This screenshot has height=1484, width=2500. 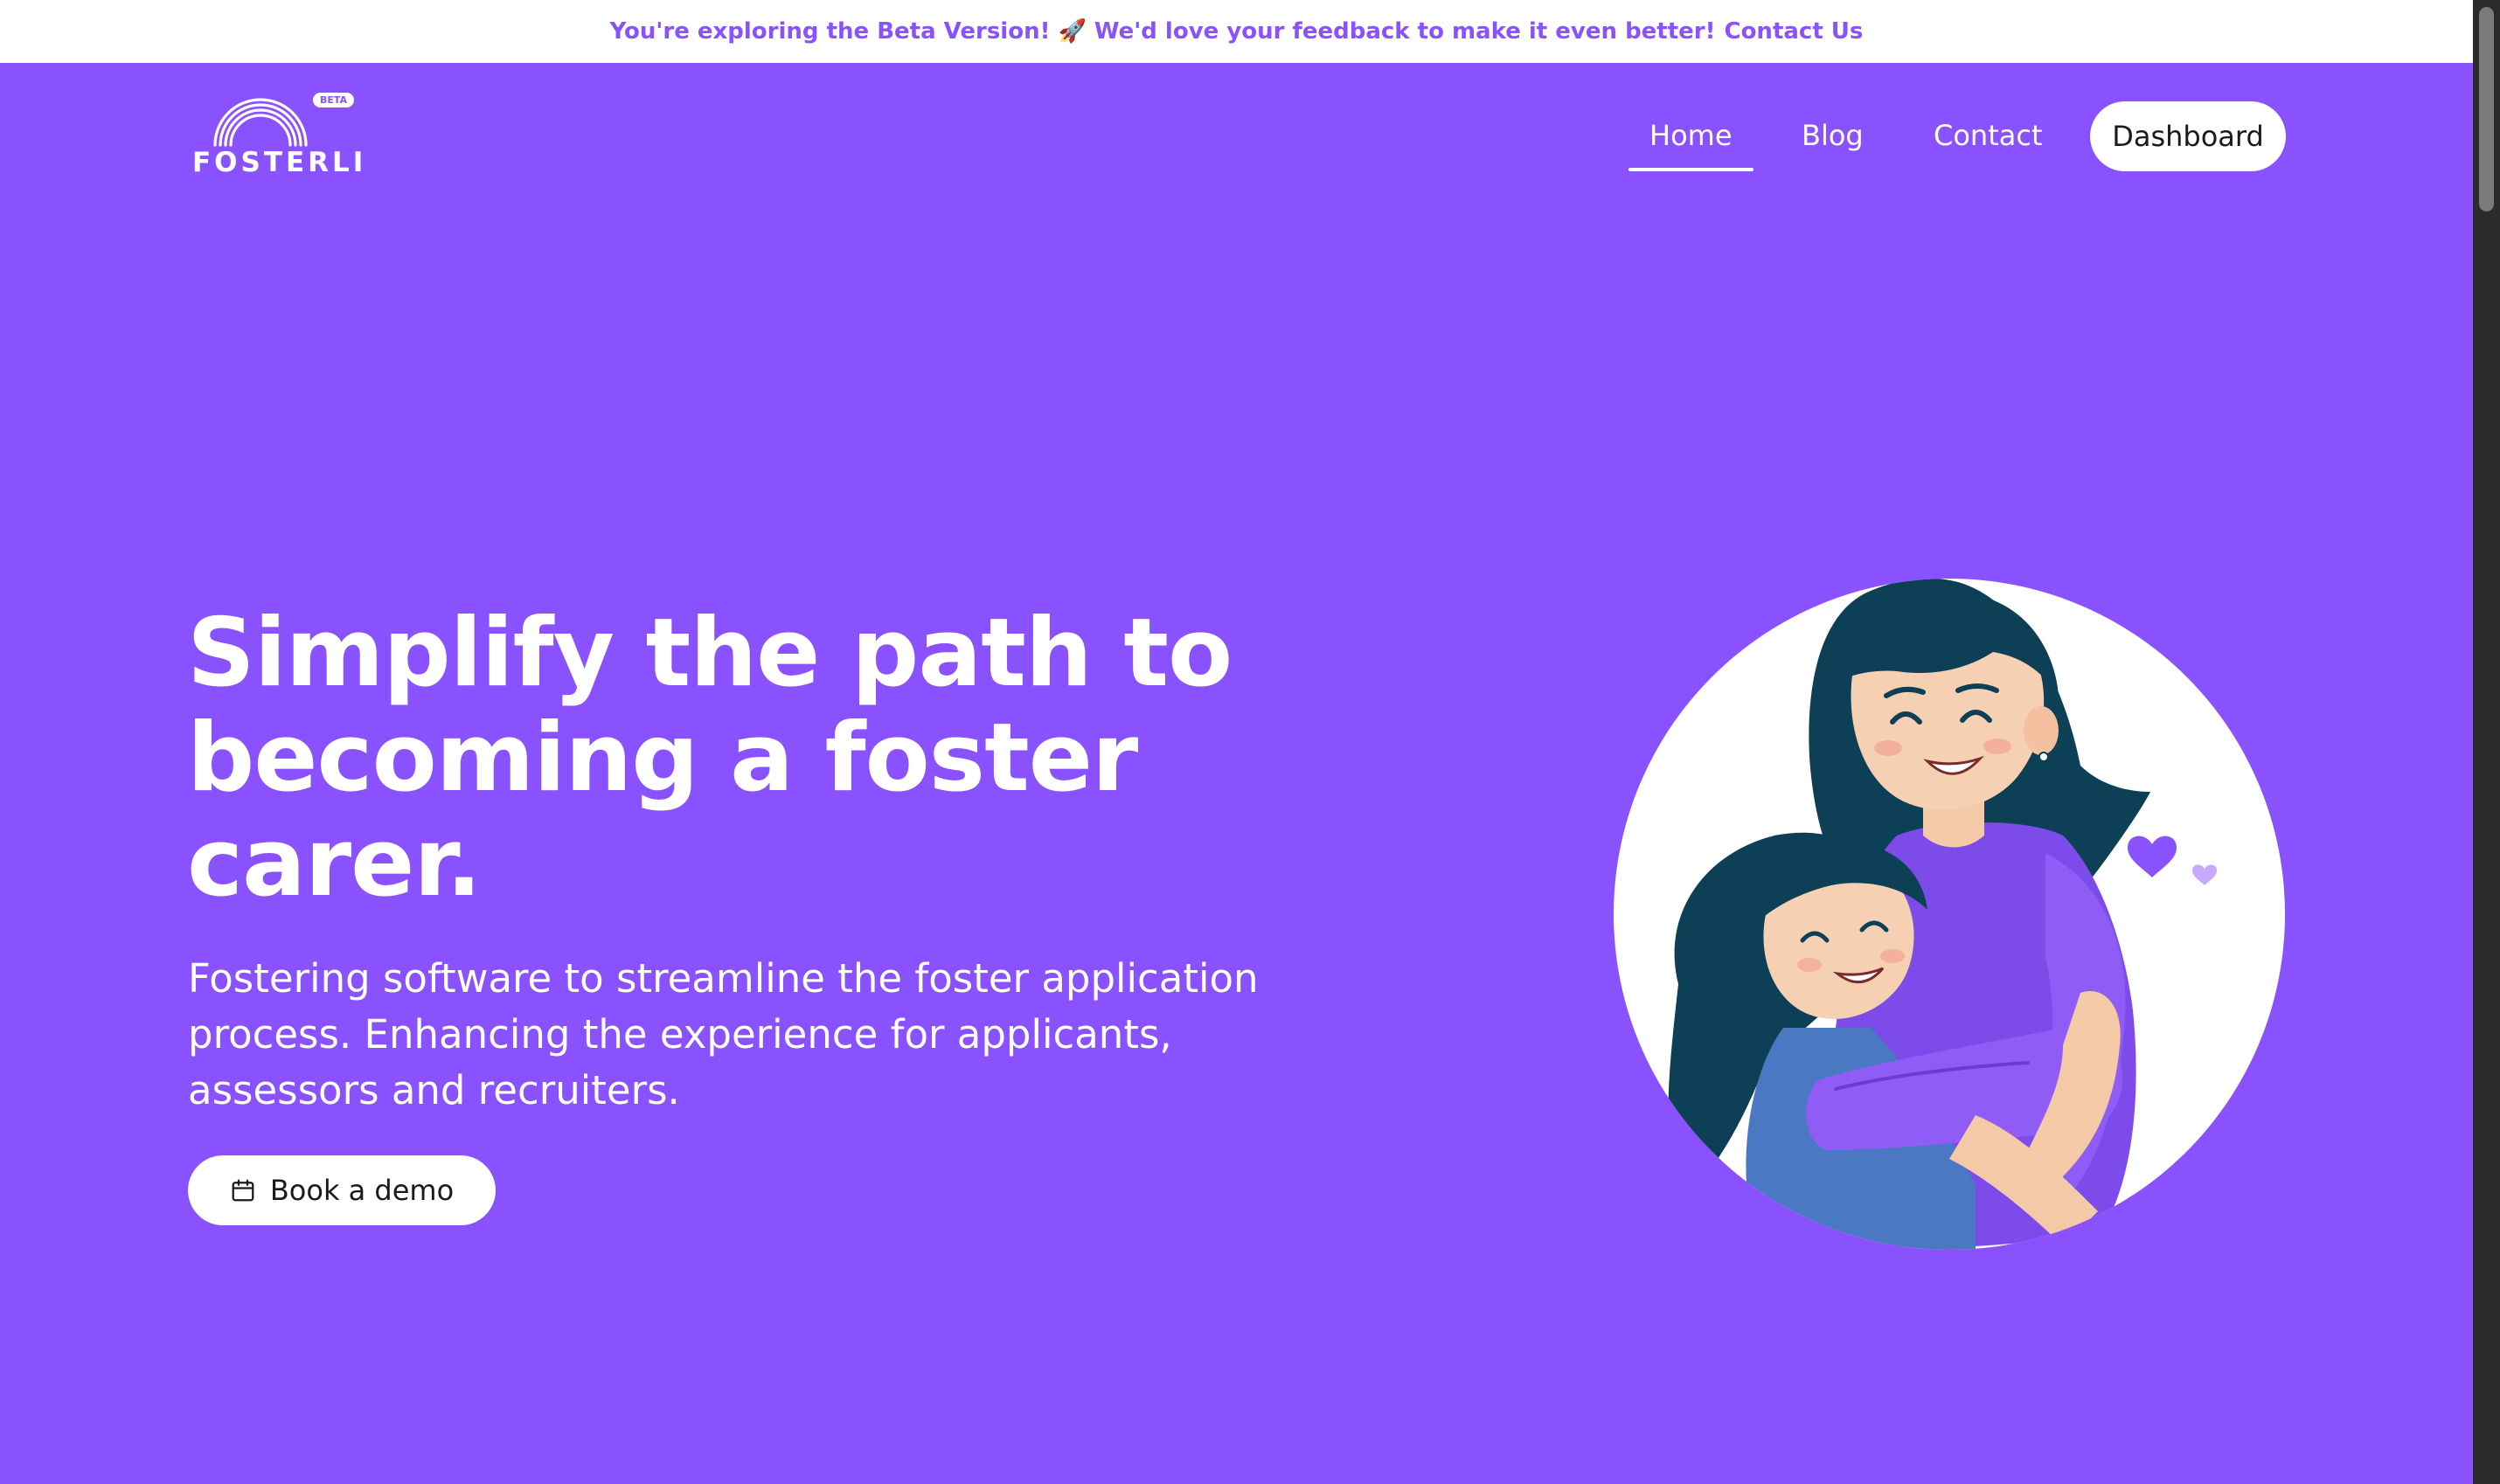 I want to click on contact-us-link: Contact Us, so click(x=1793, y=31).